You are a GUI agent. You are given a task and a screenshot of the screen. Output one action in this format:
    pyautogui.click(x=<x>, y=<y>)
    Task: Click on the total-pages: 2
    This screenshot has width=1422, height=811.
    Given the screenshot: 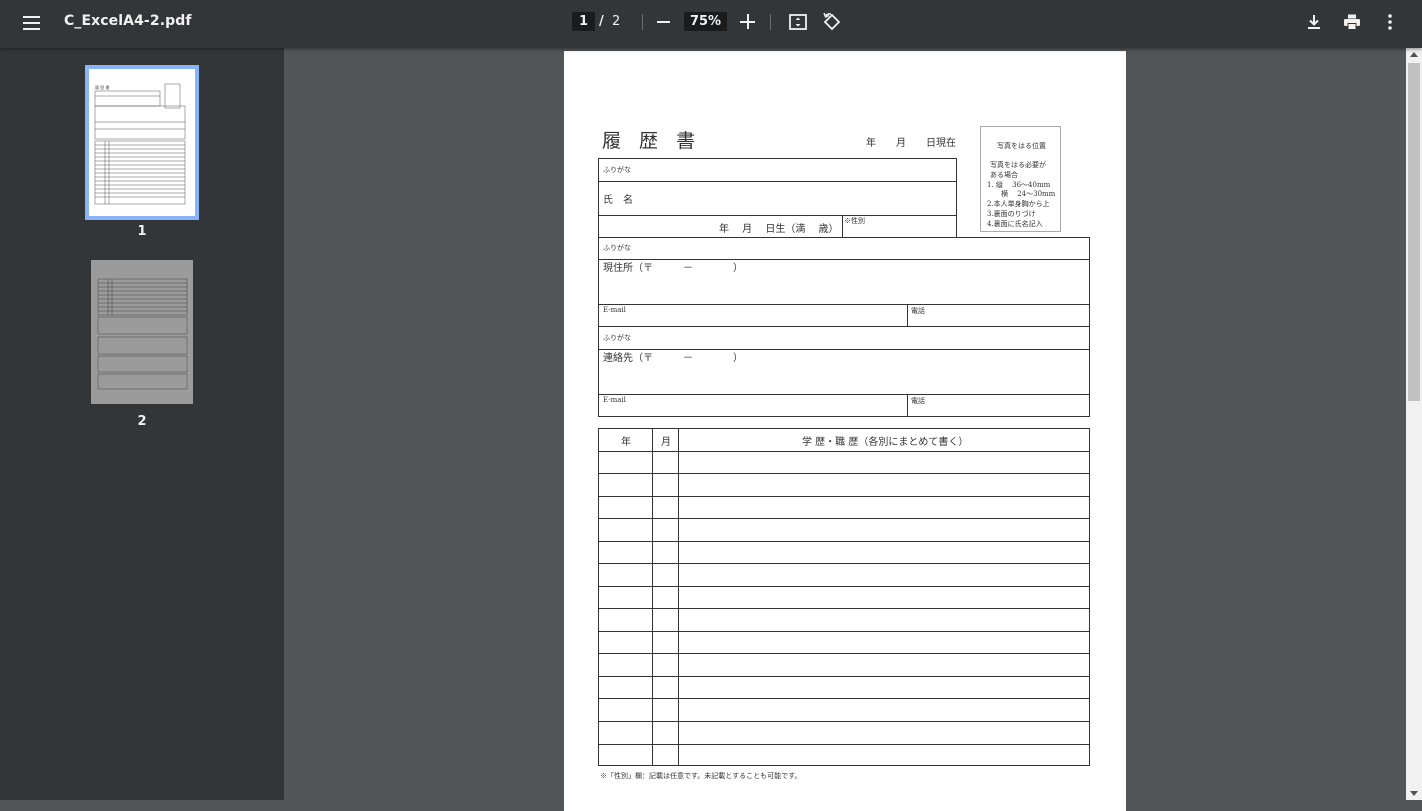 What is the action you would take?
    pyautogui.click(x=616, y=21)
    